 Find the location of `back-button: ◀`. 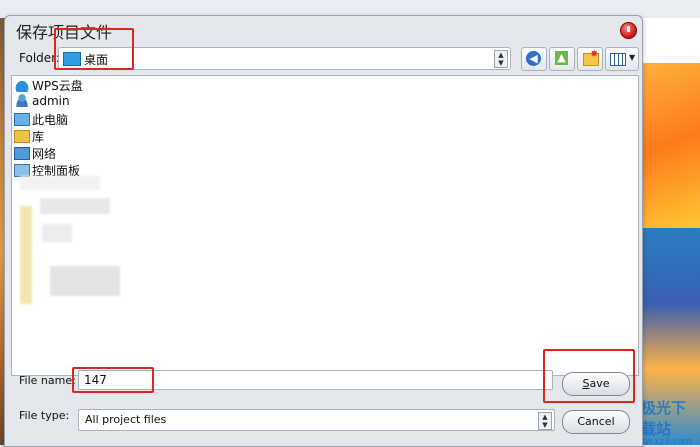

back-button: ◀ is located at coordinates (534, 59).